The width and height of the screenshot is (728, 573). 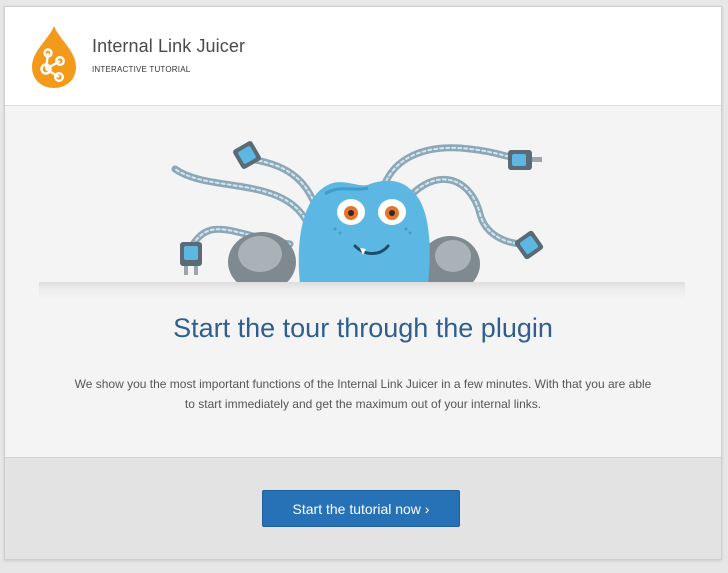 I want to click on start-tutorial-button: Start the tutorial now ›, so click(x=361, y=508).